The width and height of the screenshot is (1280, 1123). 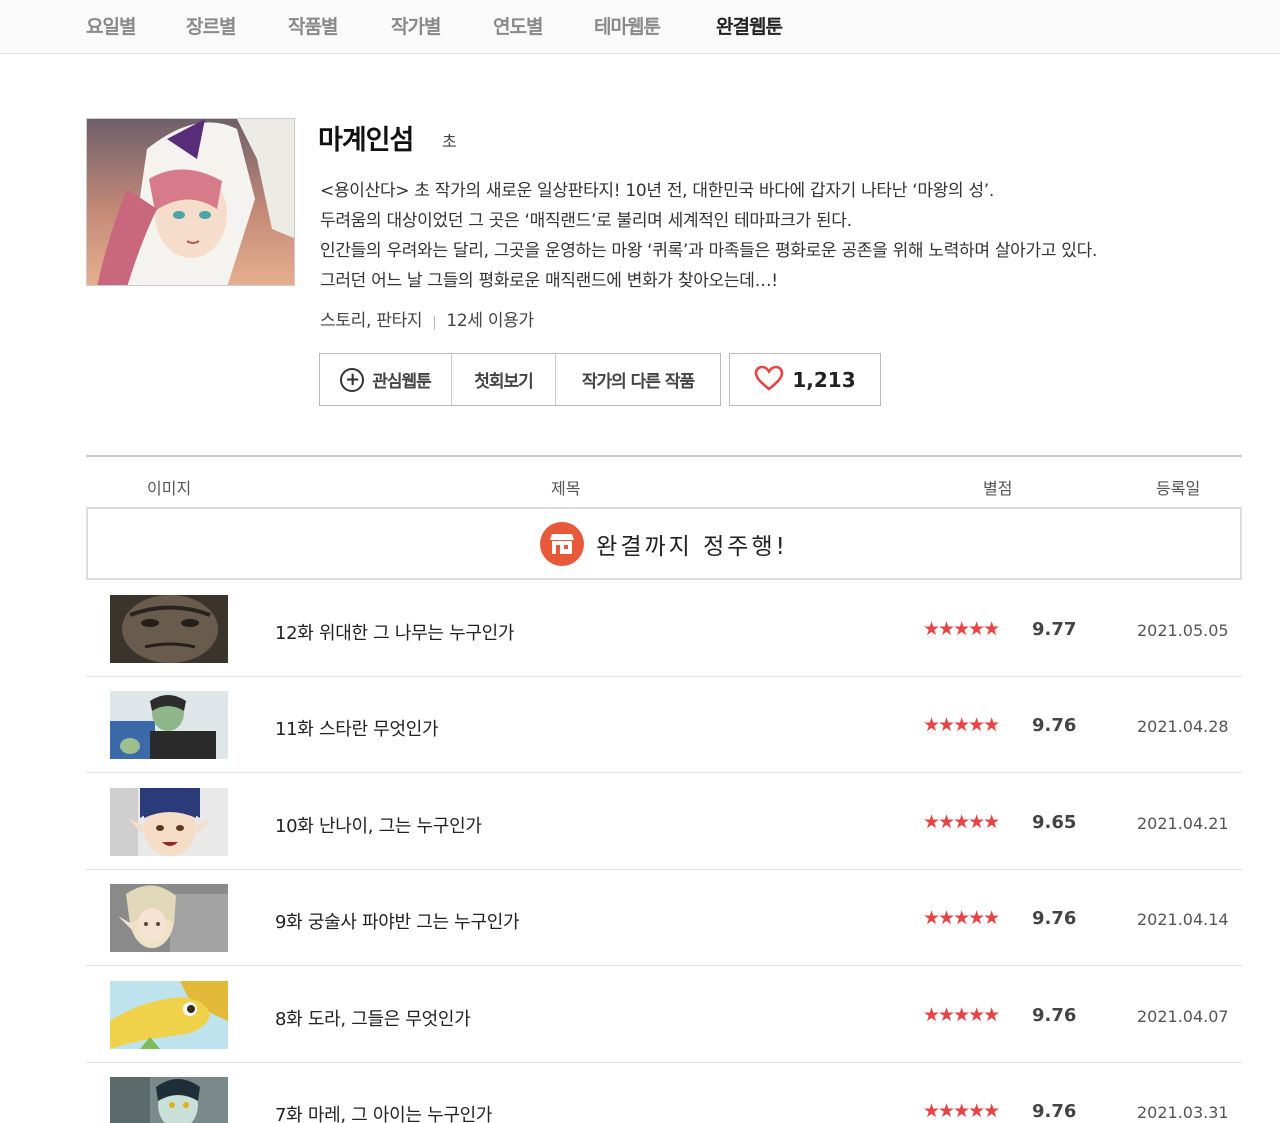 What do you see at coordinates (1183, 823) in the screenshot?
I see `episode-date: 2021.04.21` at bounding box center [1183, 823].